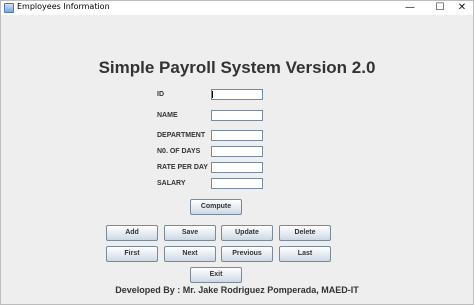  Describe the element at coordinates (305, 233) in the screenshot. I see `delete-button: Delete` at that location.